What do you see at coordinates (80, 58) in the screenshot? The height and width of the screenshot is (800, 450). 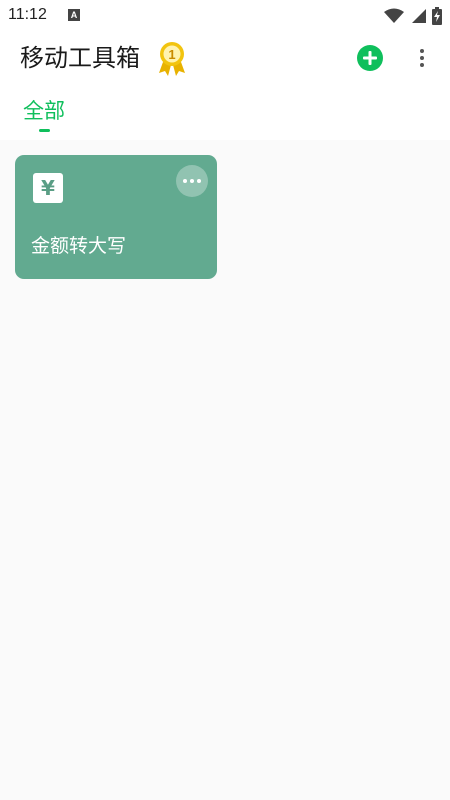 I see `app-title: 移动工具箱` at bounding box center [80, 58].